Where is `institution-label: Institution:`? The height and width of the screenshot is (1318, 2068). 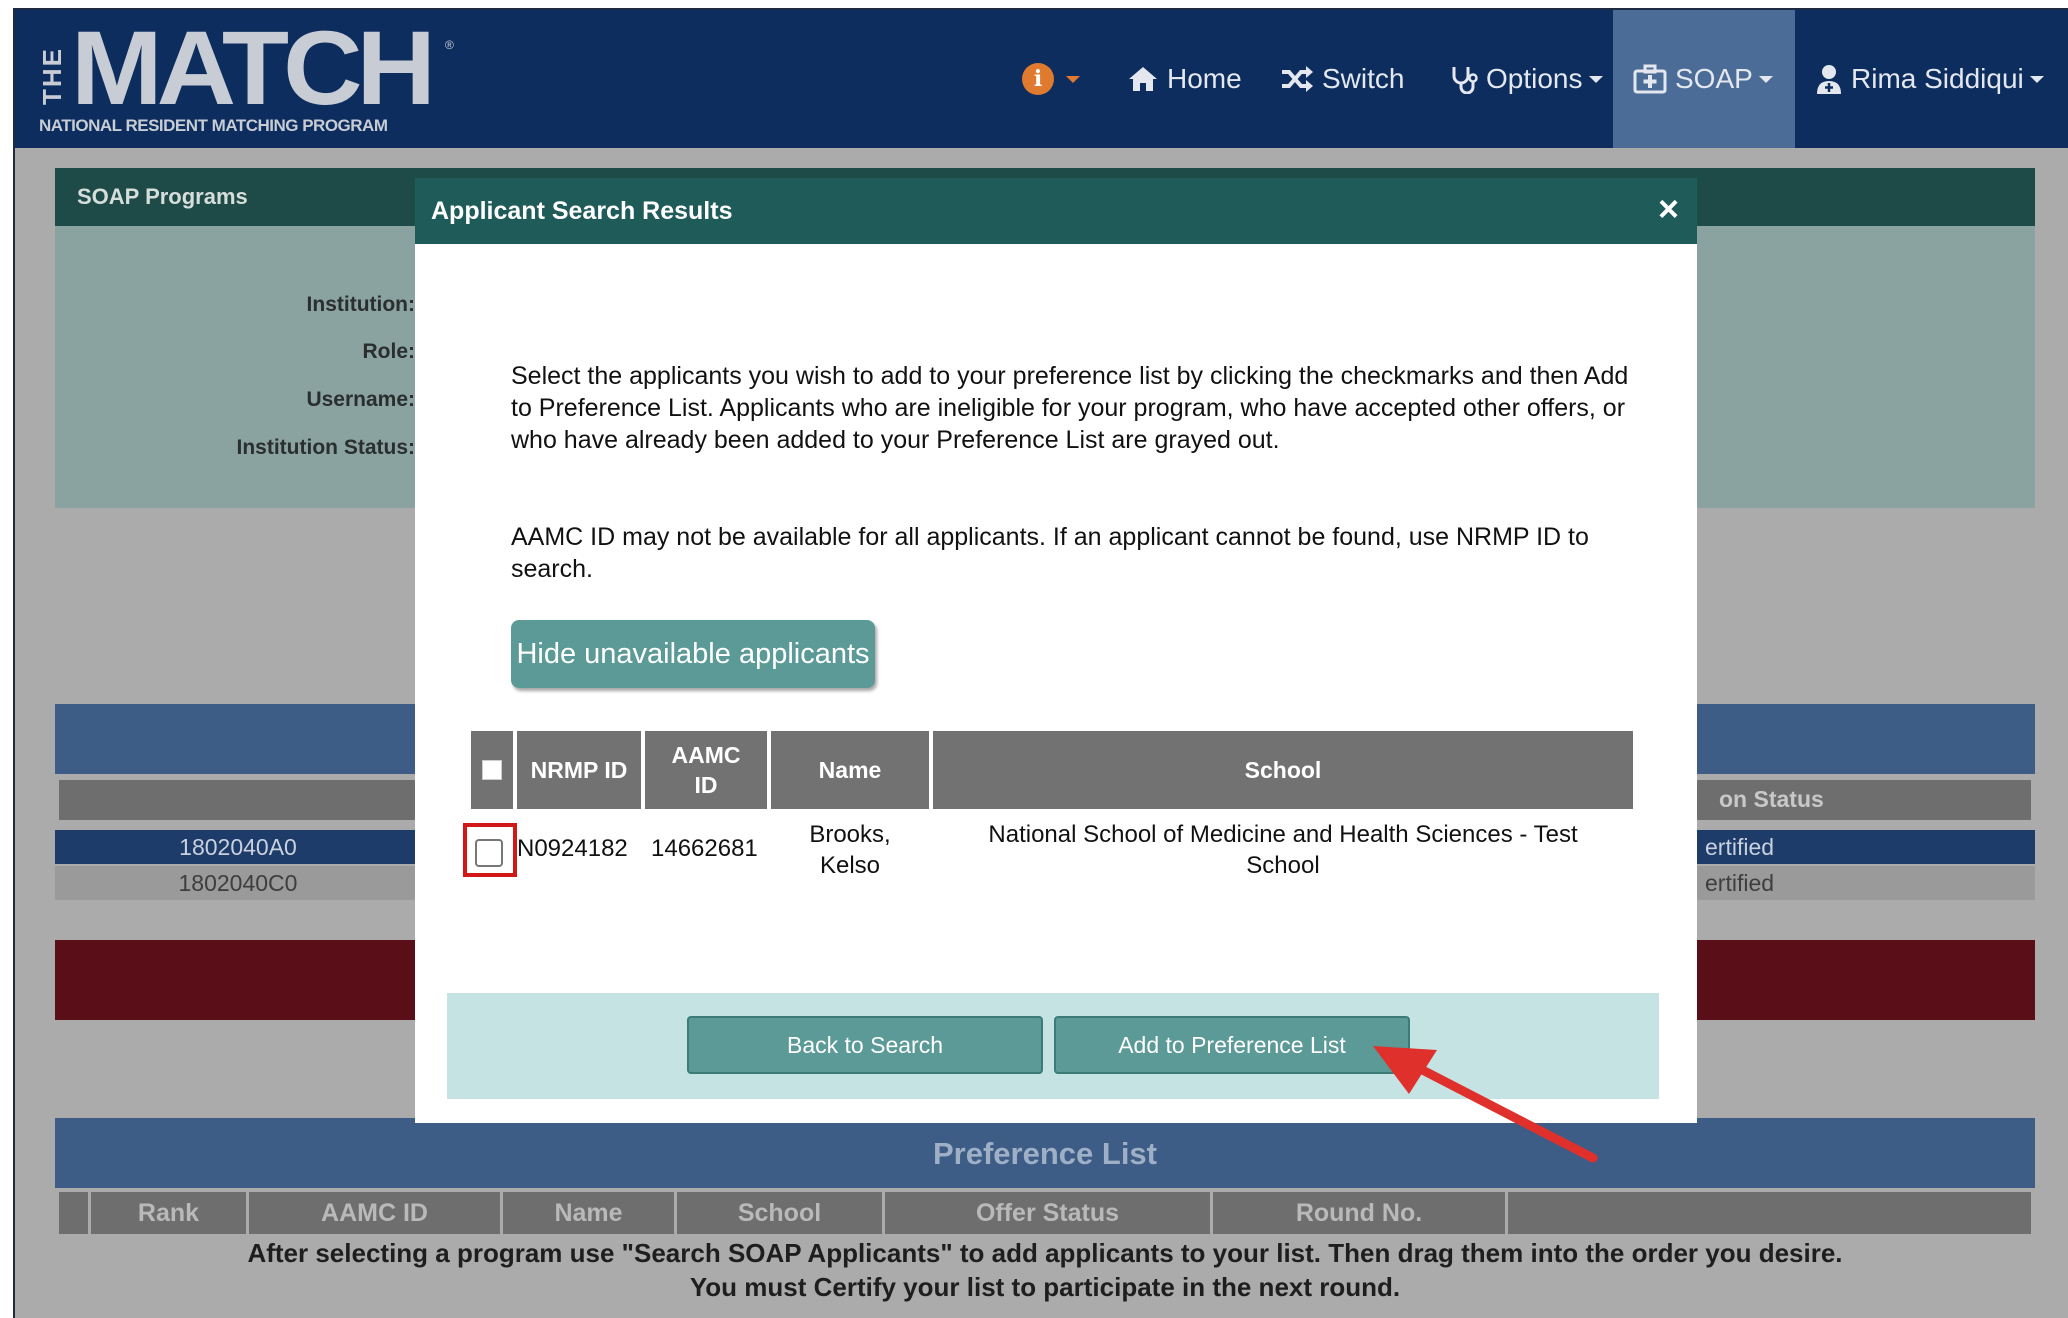
institution-label: Institution: is located at coordinates (360, 304).